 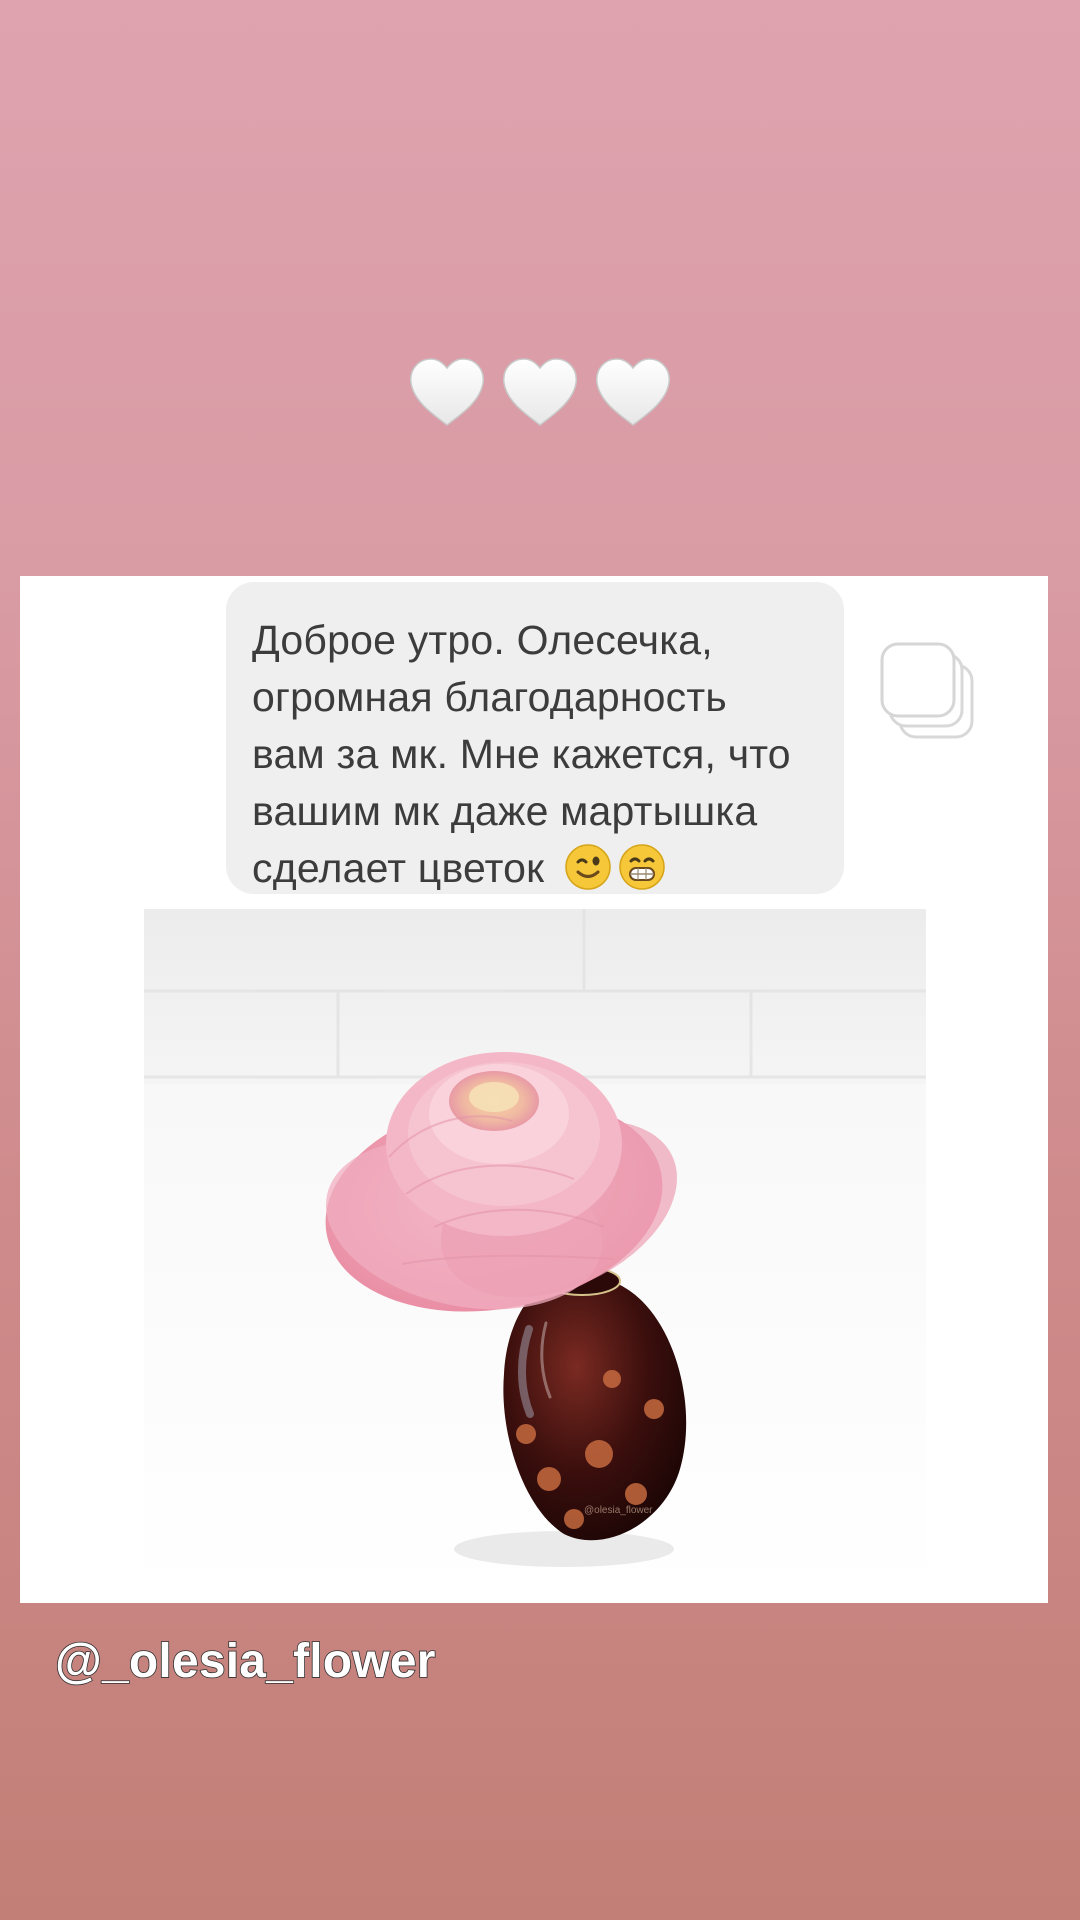 I want to click on username-handle: @_olesia_flower, so click(x=245, y=1662).